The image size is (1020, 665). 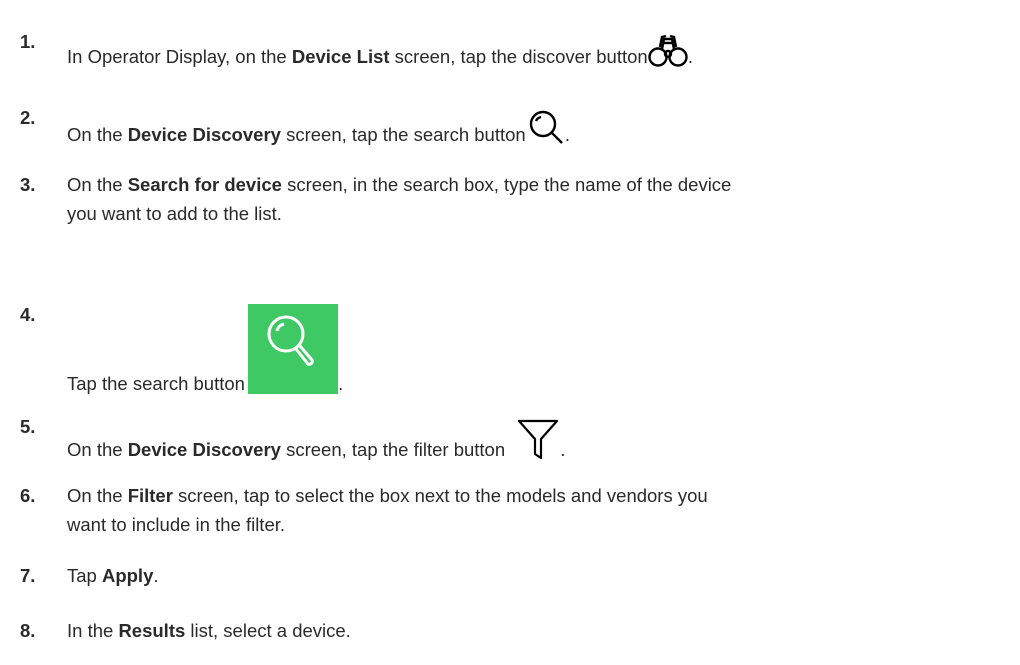 I want to click on step-text: Tap Apply., so click(x=113, y=575).